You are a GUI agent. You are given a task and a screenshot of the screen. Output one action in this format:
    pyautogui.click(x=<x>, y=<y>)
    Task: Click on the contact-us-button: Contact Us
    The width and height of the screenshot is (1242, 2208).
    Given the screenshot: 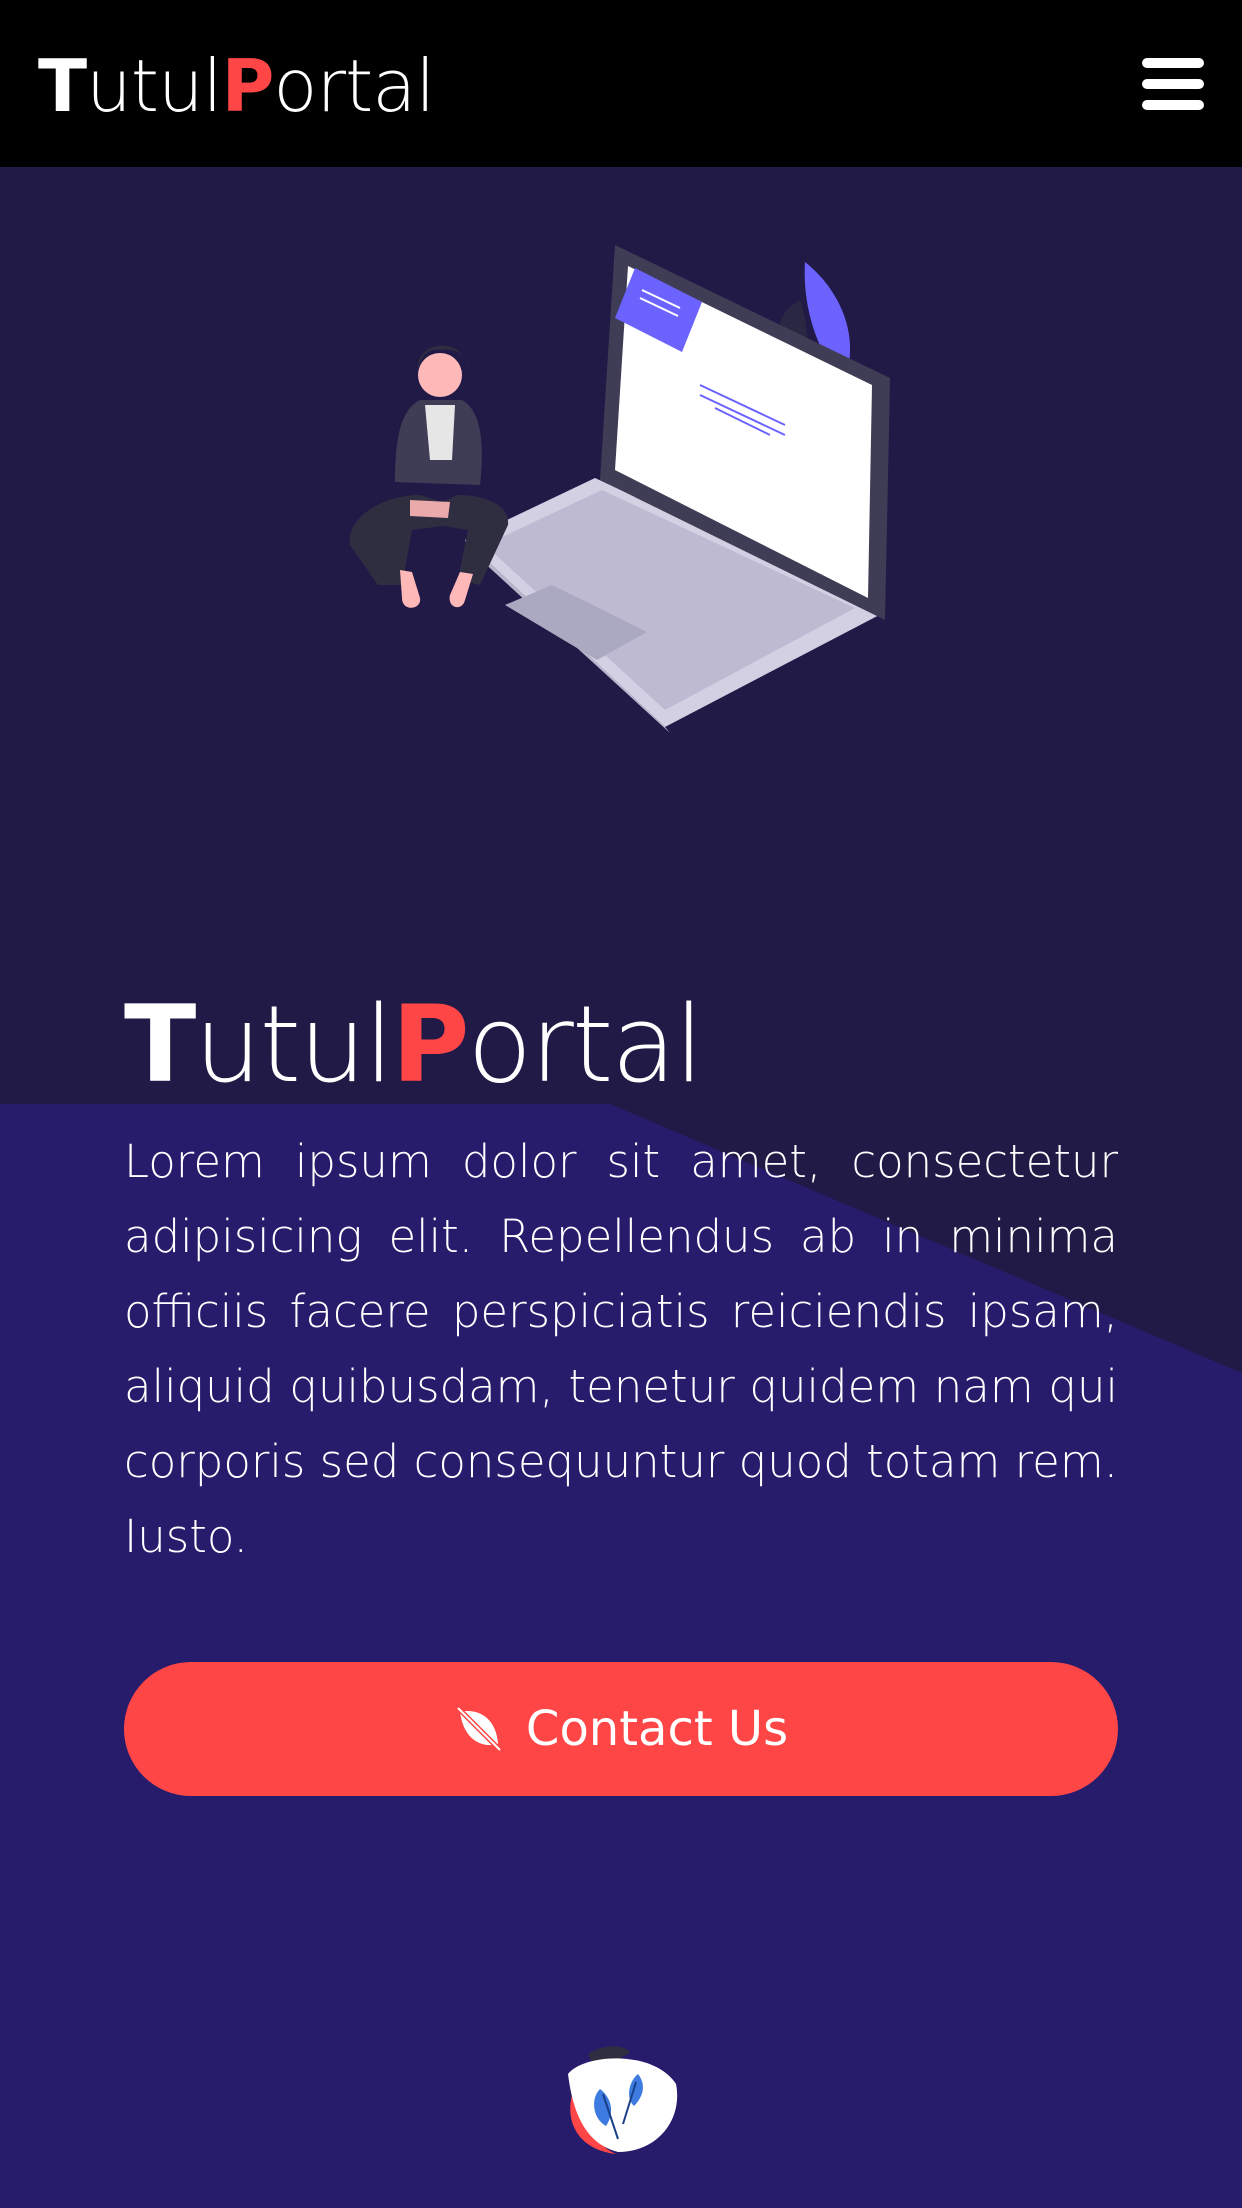 What is the action you would take?
    pyautogui.click(x=621, y=1729)
    